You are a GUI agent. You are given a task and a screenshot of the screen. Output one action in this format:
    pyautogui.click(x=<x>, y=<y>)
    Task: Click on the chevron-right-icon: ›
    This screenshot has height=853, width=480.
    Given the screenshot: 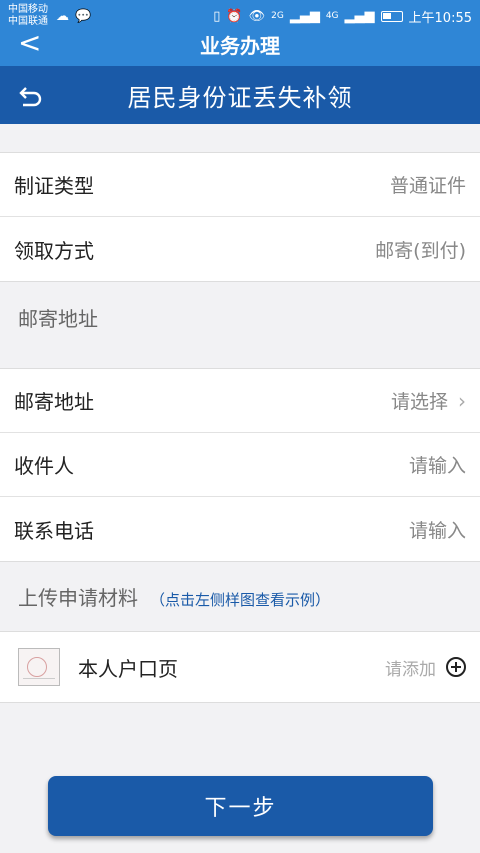 What is the action you would take?
    pyautogui.click(x=462, y=400)
    